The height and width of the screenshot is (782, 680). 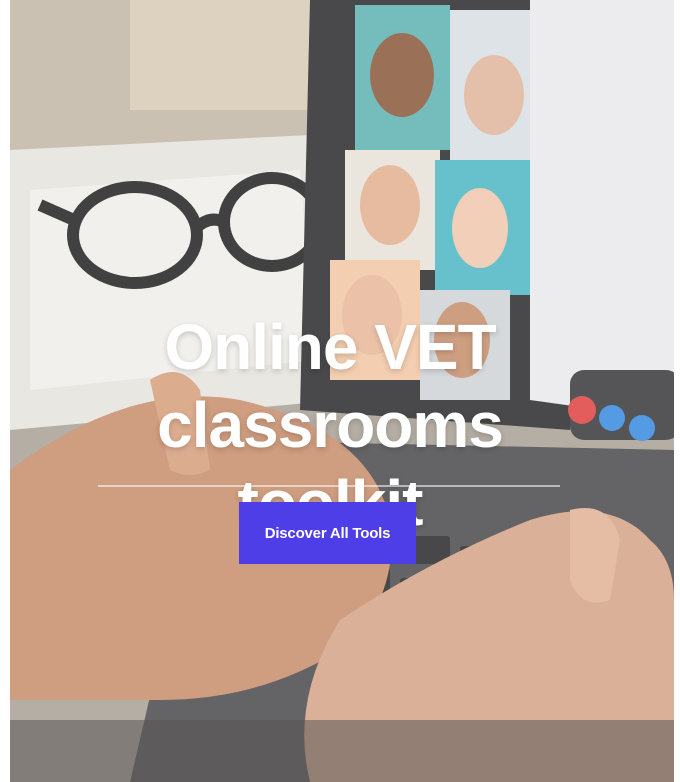 What do you see at coordinates (330, 347) in the screenshot?
I see `hero-title-line-1: Online VET` at bounding box center [330, 347].